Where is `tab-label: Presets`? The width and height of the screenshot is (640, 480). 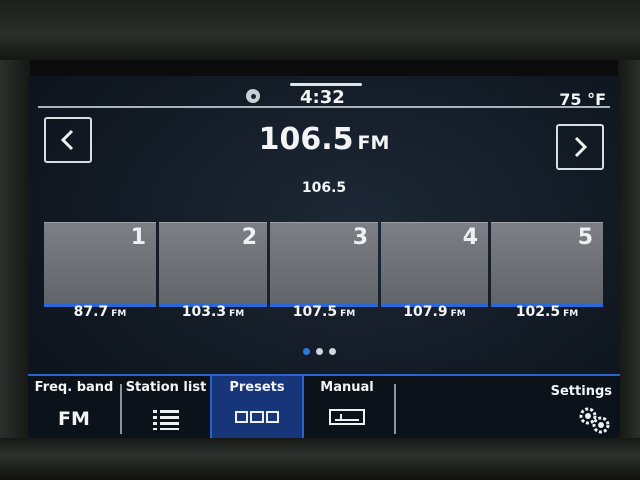
tab-label: Presets is located at coordinates (257, 387).